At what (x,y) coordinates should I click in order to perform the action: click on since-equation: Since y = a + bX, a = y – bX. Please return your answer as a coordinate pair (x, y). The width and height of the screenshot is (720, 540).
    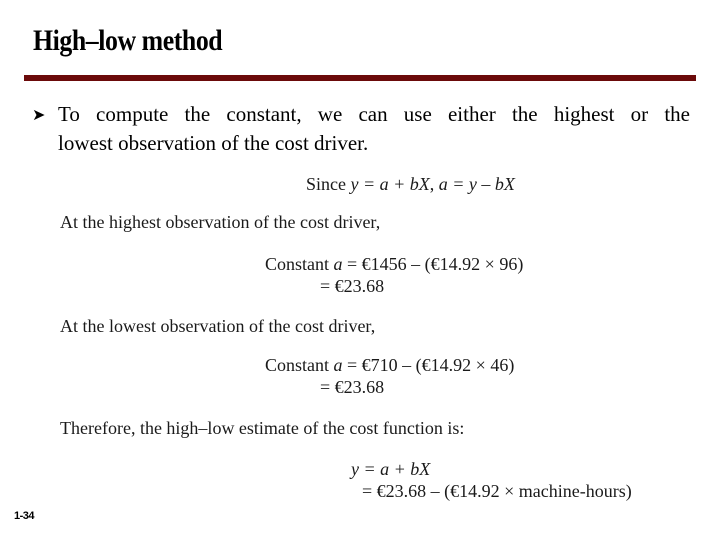
    Looking at the image, I should click on (410, 184).